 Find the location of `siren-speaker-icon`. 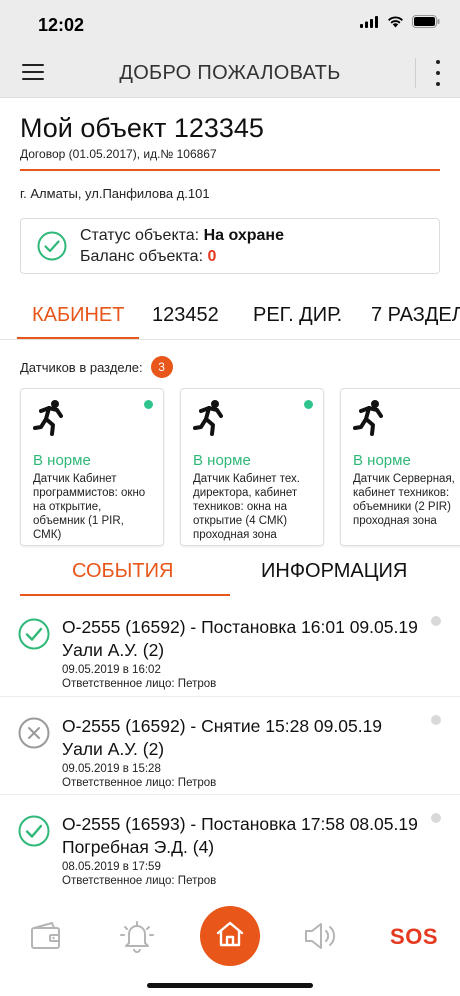

siren-speaker-icon is located at coordinates (320, 936).